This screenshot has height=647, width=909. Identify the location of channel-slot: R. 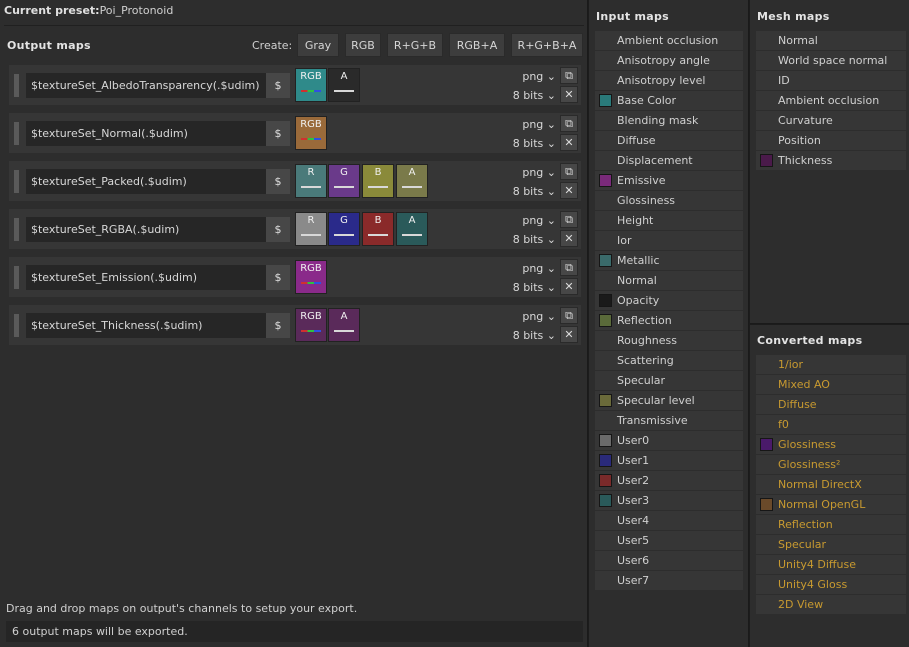
(311, 181).